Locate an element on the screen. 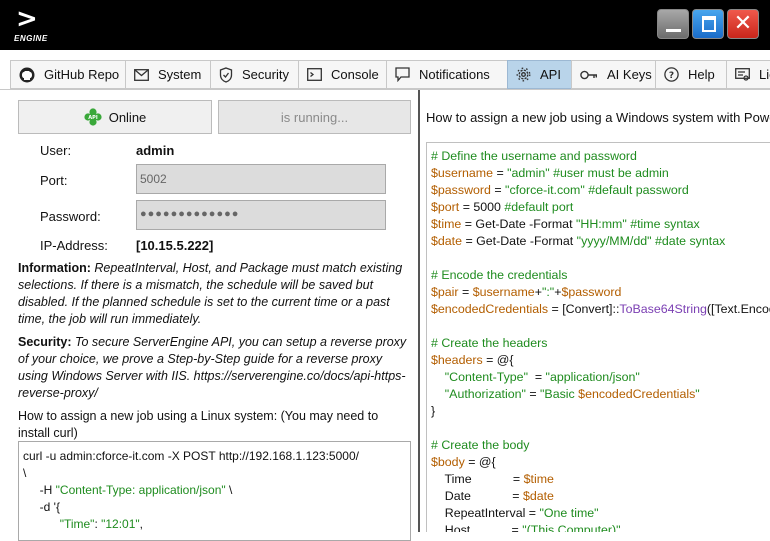  online-button: API Online is located at coordinates (115, 117).